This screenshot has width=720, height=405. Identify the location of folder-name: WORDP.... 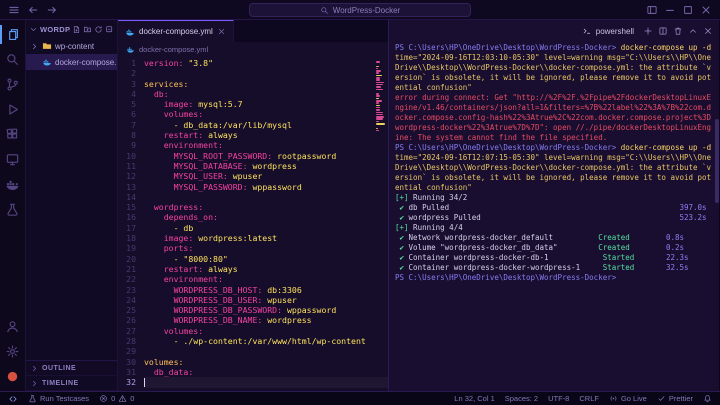
(55, 29).